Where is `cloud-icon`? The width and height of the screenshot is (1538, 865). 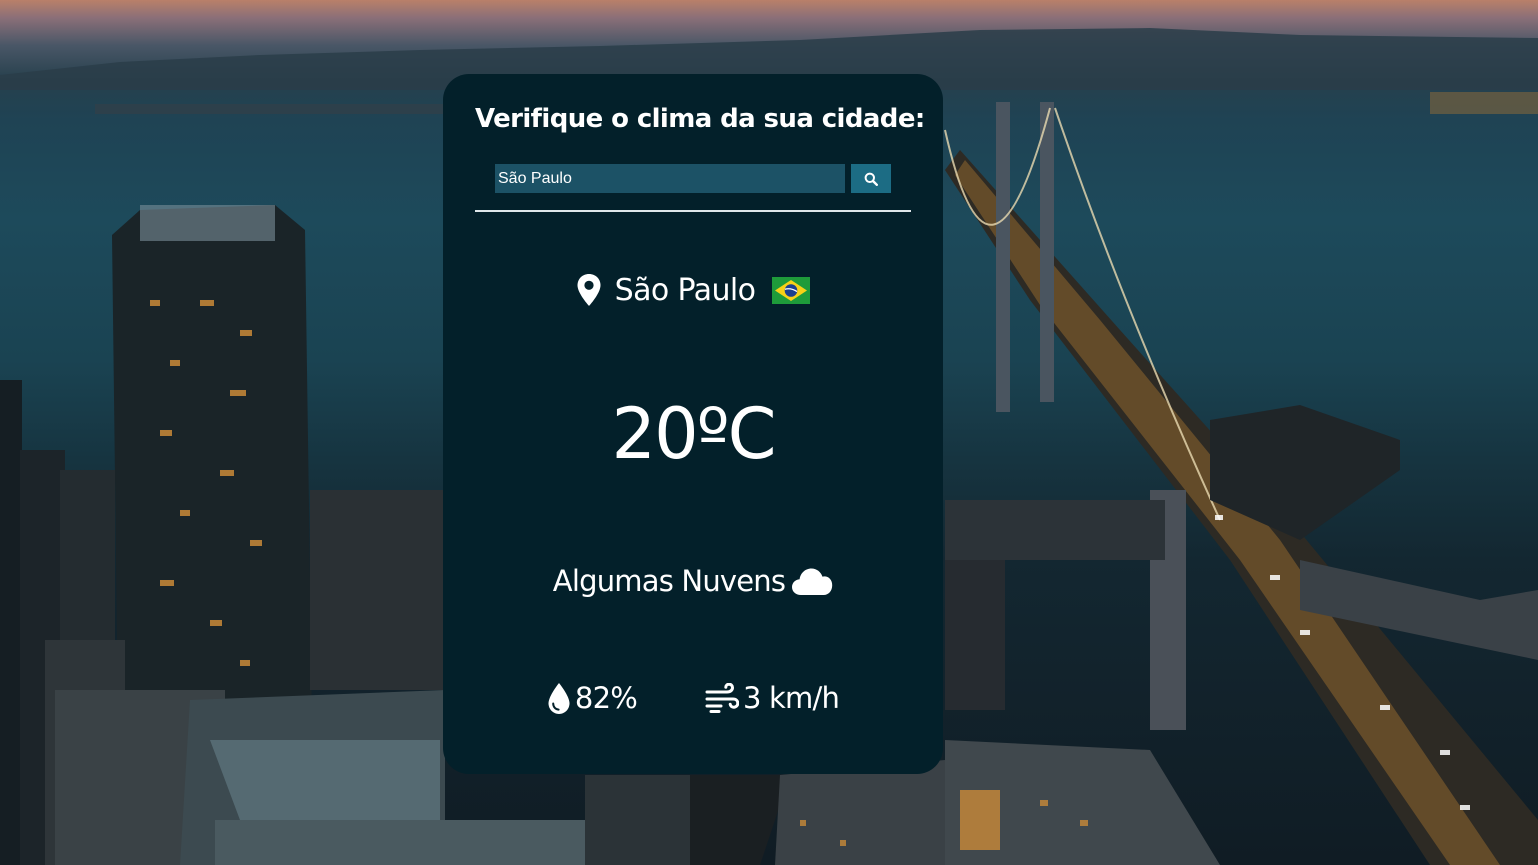
cloud-icon is located at coordinates (812, 581).